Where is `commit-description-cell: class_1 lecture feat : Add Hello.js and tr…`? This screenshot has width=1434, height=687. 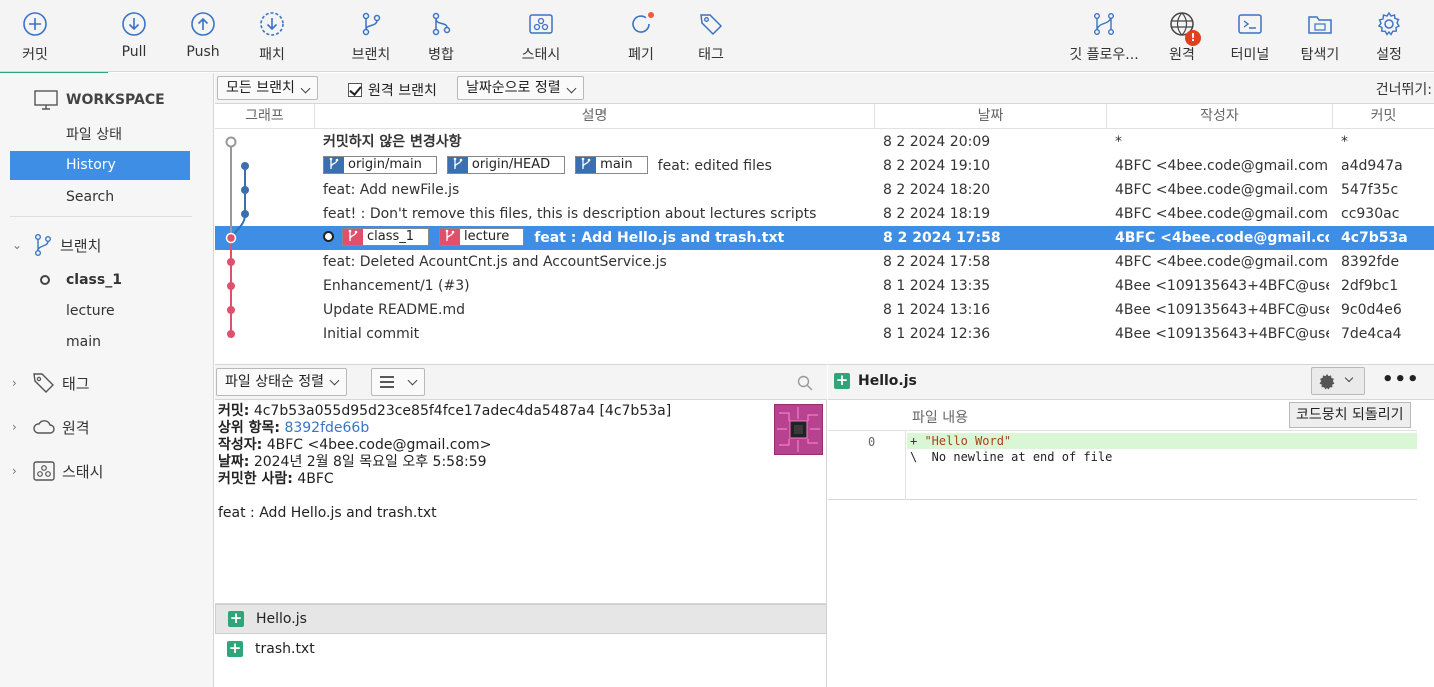 commit-description-cell: class_1 lecture feat : Add Hello.js and tr… is located at coordinates (598, 238).